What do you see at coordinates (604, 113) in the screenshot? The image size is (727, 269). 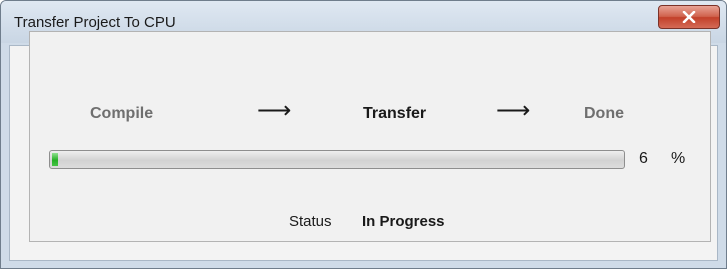 I see `step-done: Done` at bounding box center [604, 113].